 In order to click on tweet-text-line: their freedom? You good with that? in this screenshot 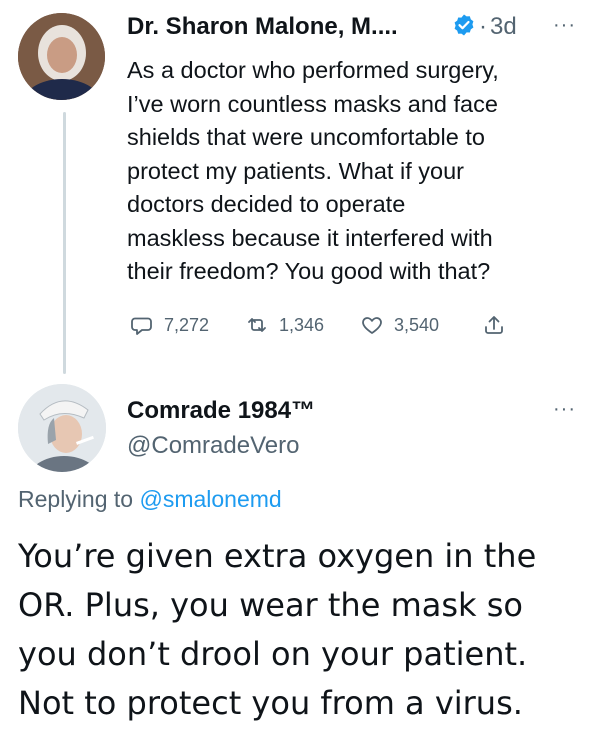, I will do `click(309, 271)`.